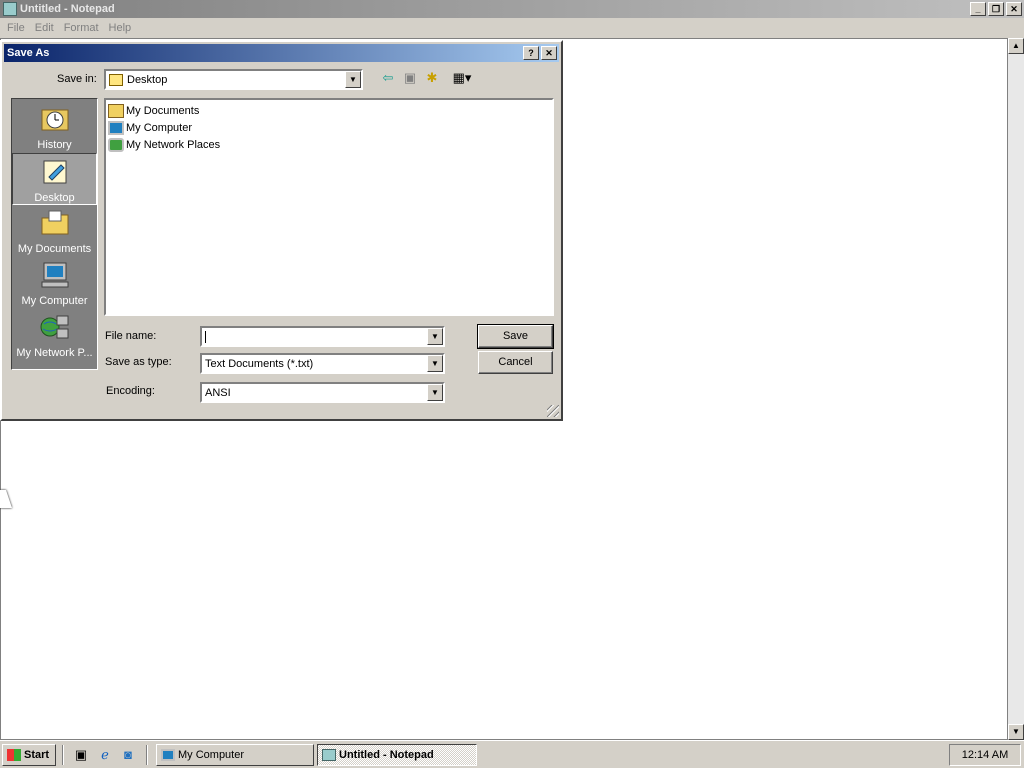 This screenshot has height=768, width=1024. What do you see at coordinates (462, 78) in the screenshot?
I see `view-menu-icon: ▦▾` at bounding box center [462, 78].